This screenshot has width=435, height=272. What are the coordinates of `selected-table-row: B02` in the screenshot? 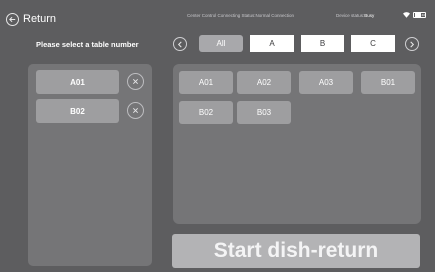 It's located at (92, 111).